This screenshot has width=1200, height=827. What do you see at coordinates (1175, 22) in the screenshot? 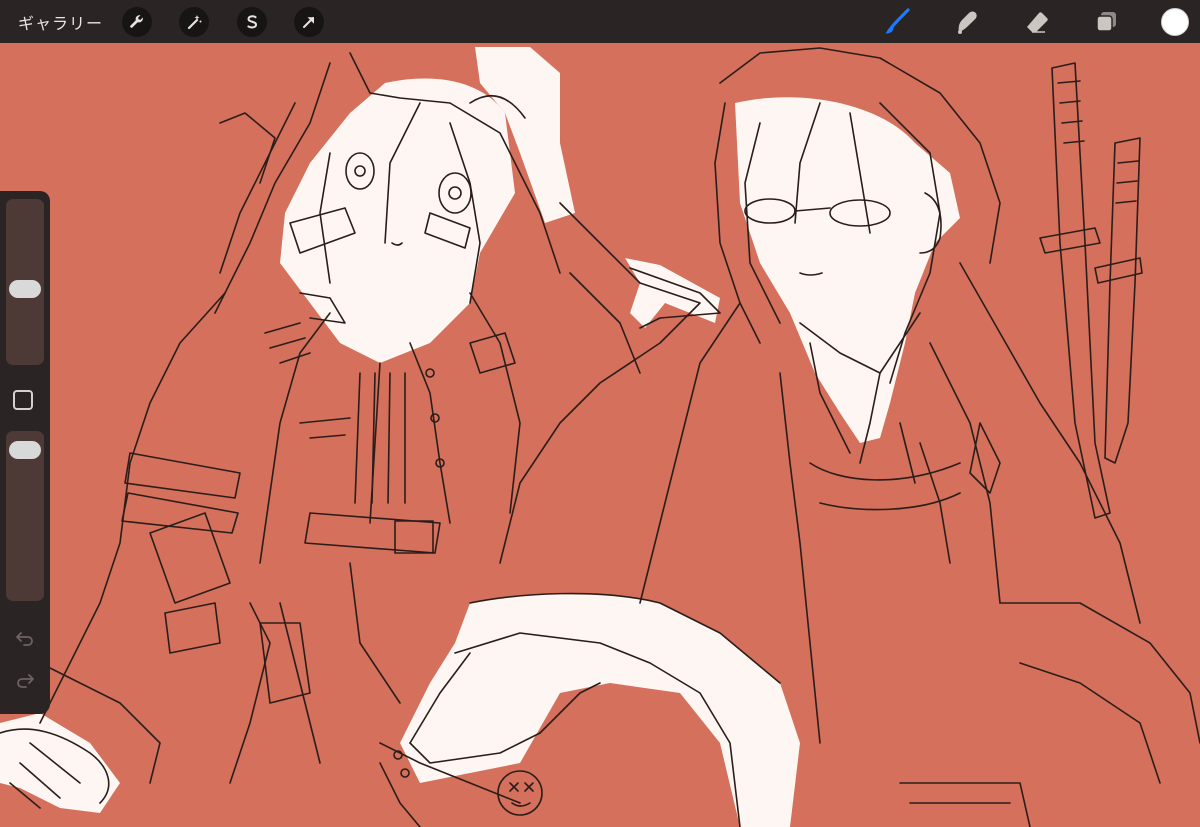
I see `color-swatch` at bounding box center [1175, 22].